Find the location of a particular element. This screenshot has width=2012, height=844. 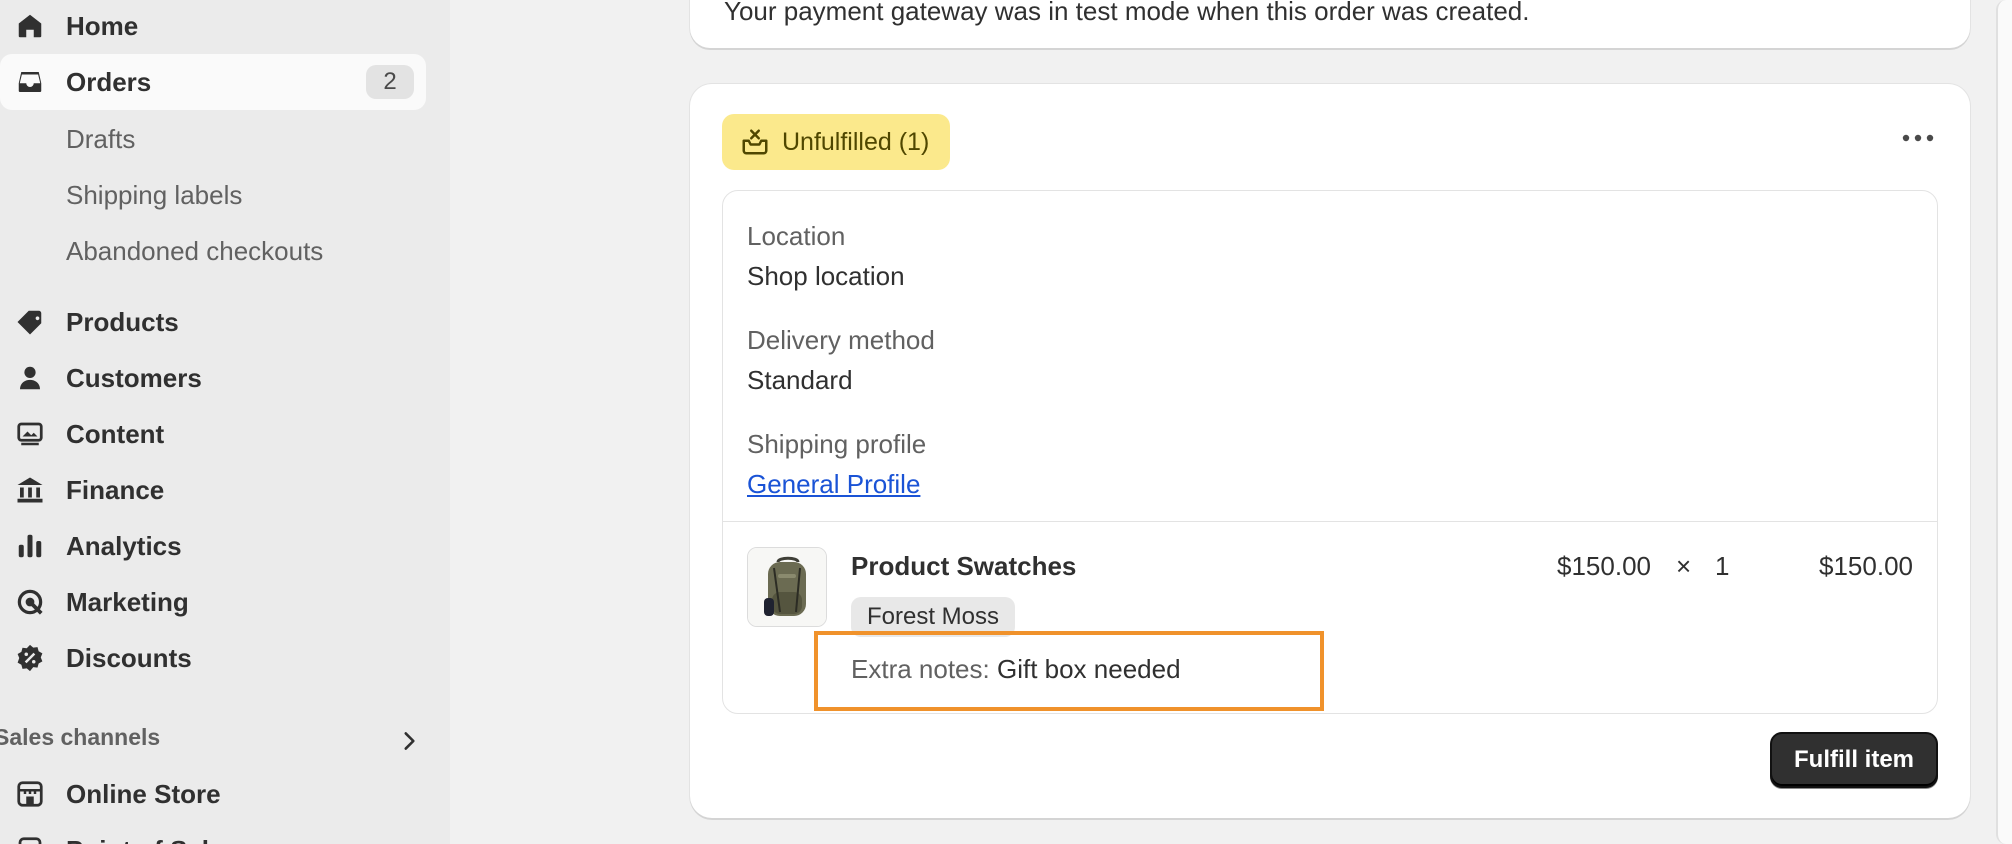

more-actions-button is located at coordinates (1918, 138).